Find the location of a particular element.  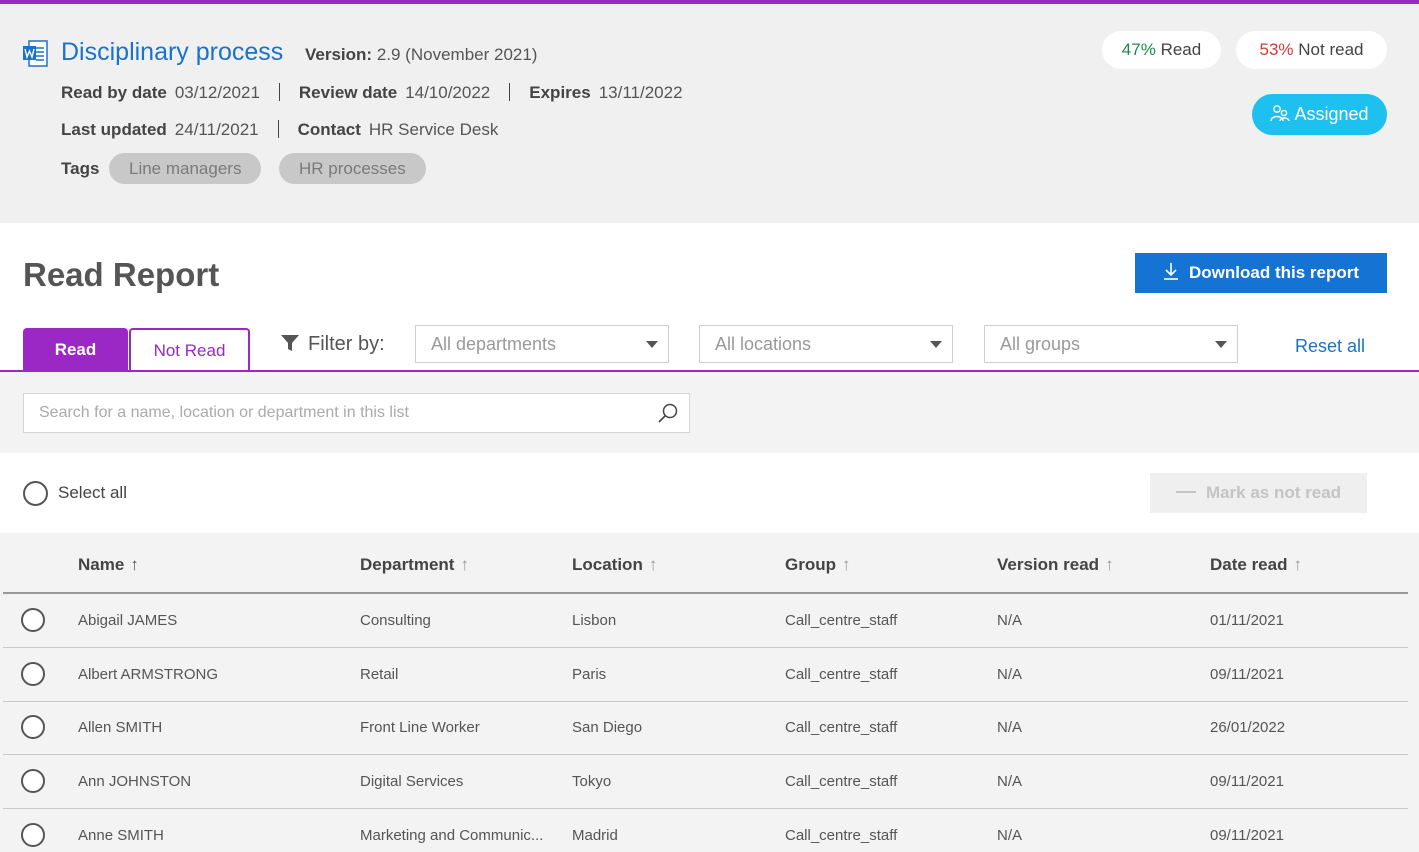

expires-value: 13/11/2022 is located at coordinates (640, 92).